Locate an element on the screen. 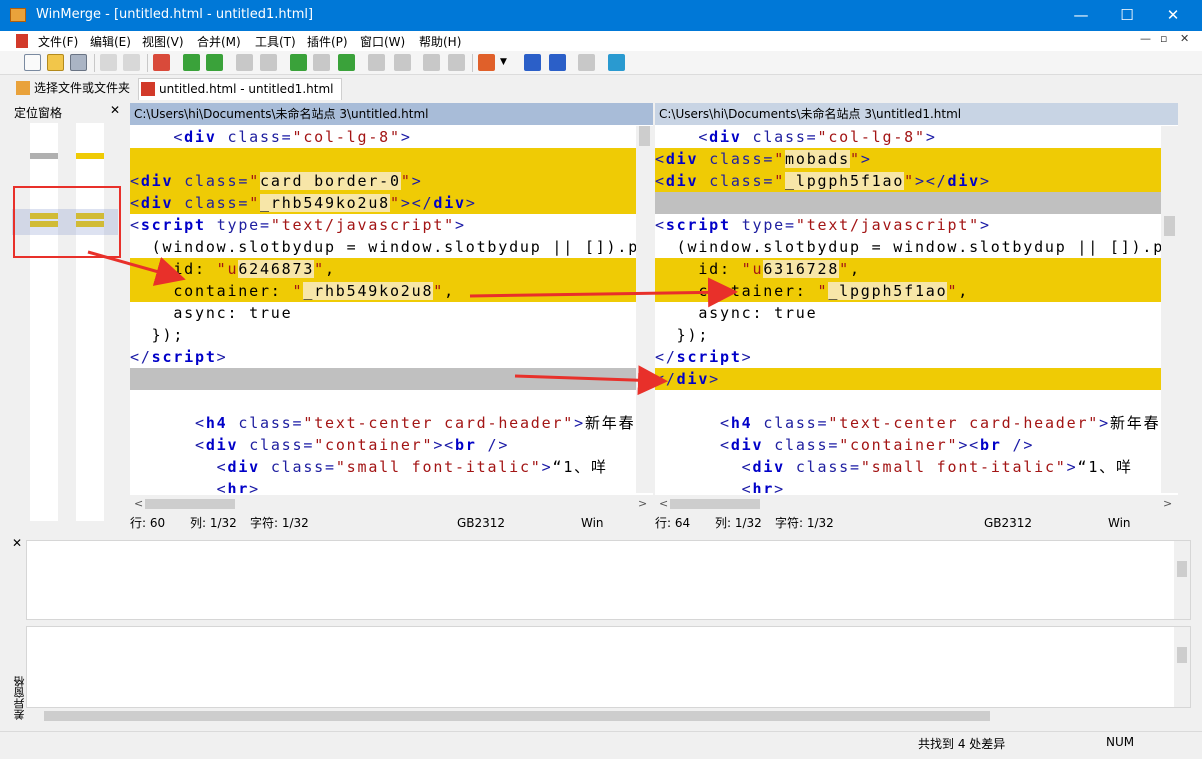 Image resolution: width=1202 pixels, height=759 pixels. prev-diff-icon is located at coordinates (214, 62).